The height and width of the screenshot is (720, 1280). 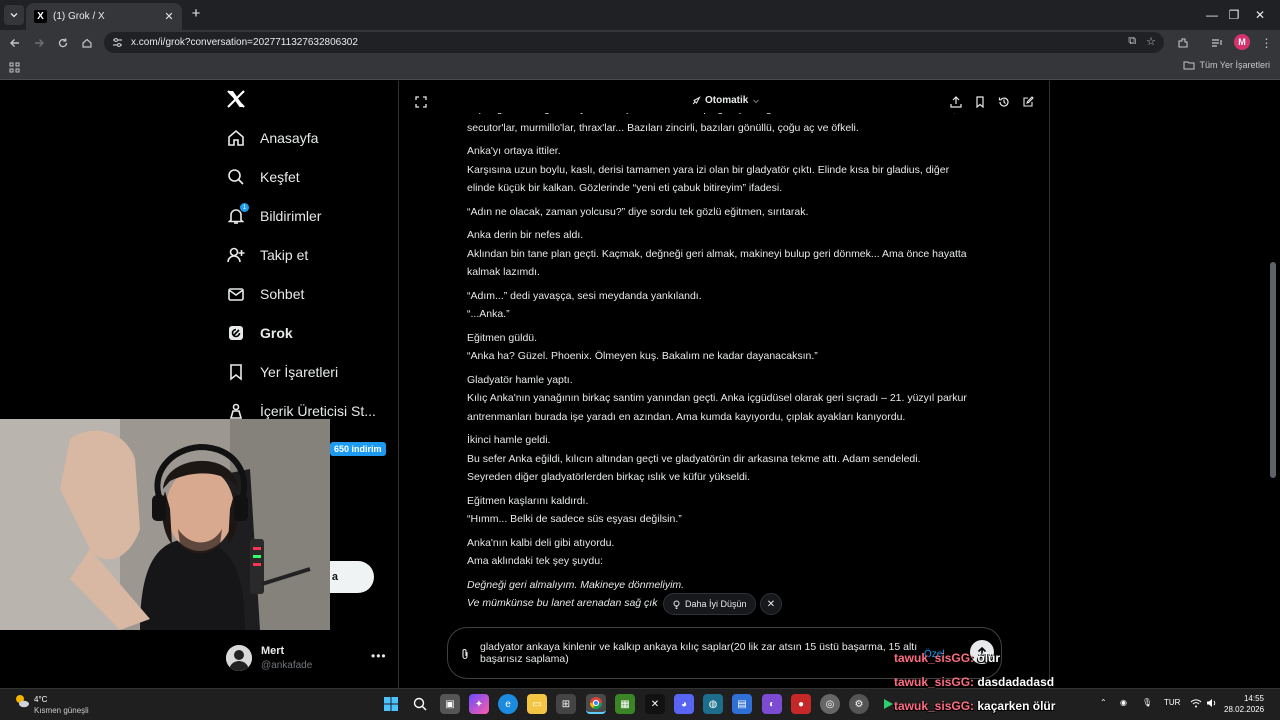 What do you see at coordinates (38, 42) in the screenshot?
I see `forward-icon` at bounding box center [38, 42].